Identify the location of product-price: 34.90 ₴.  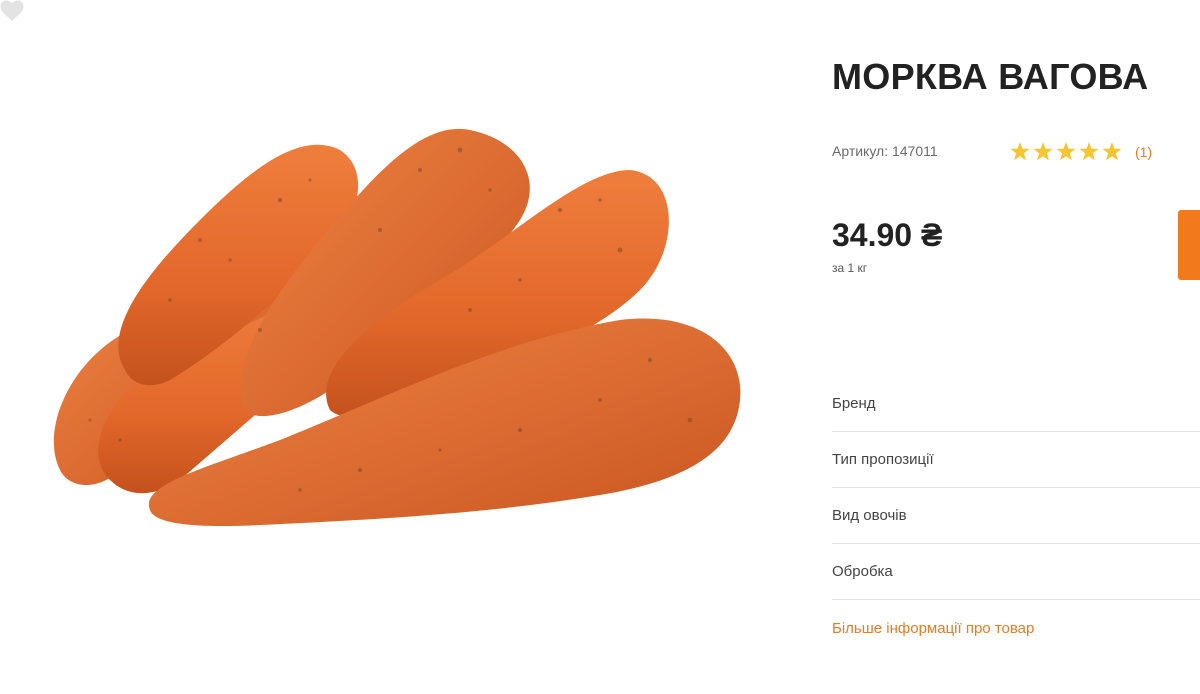
(887, 235).